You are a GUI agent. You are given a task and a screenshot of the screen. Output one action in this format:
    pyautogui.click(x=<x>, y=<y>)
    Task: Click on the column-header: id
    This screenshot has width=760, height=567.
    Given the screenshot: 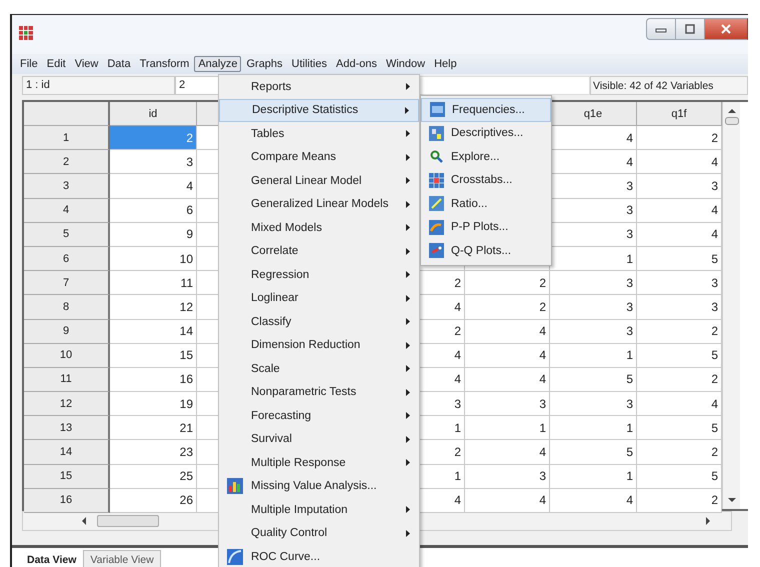 What is the action you would take?
    pyautogui.click(x=153, y=114)
    